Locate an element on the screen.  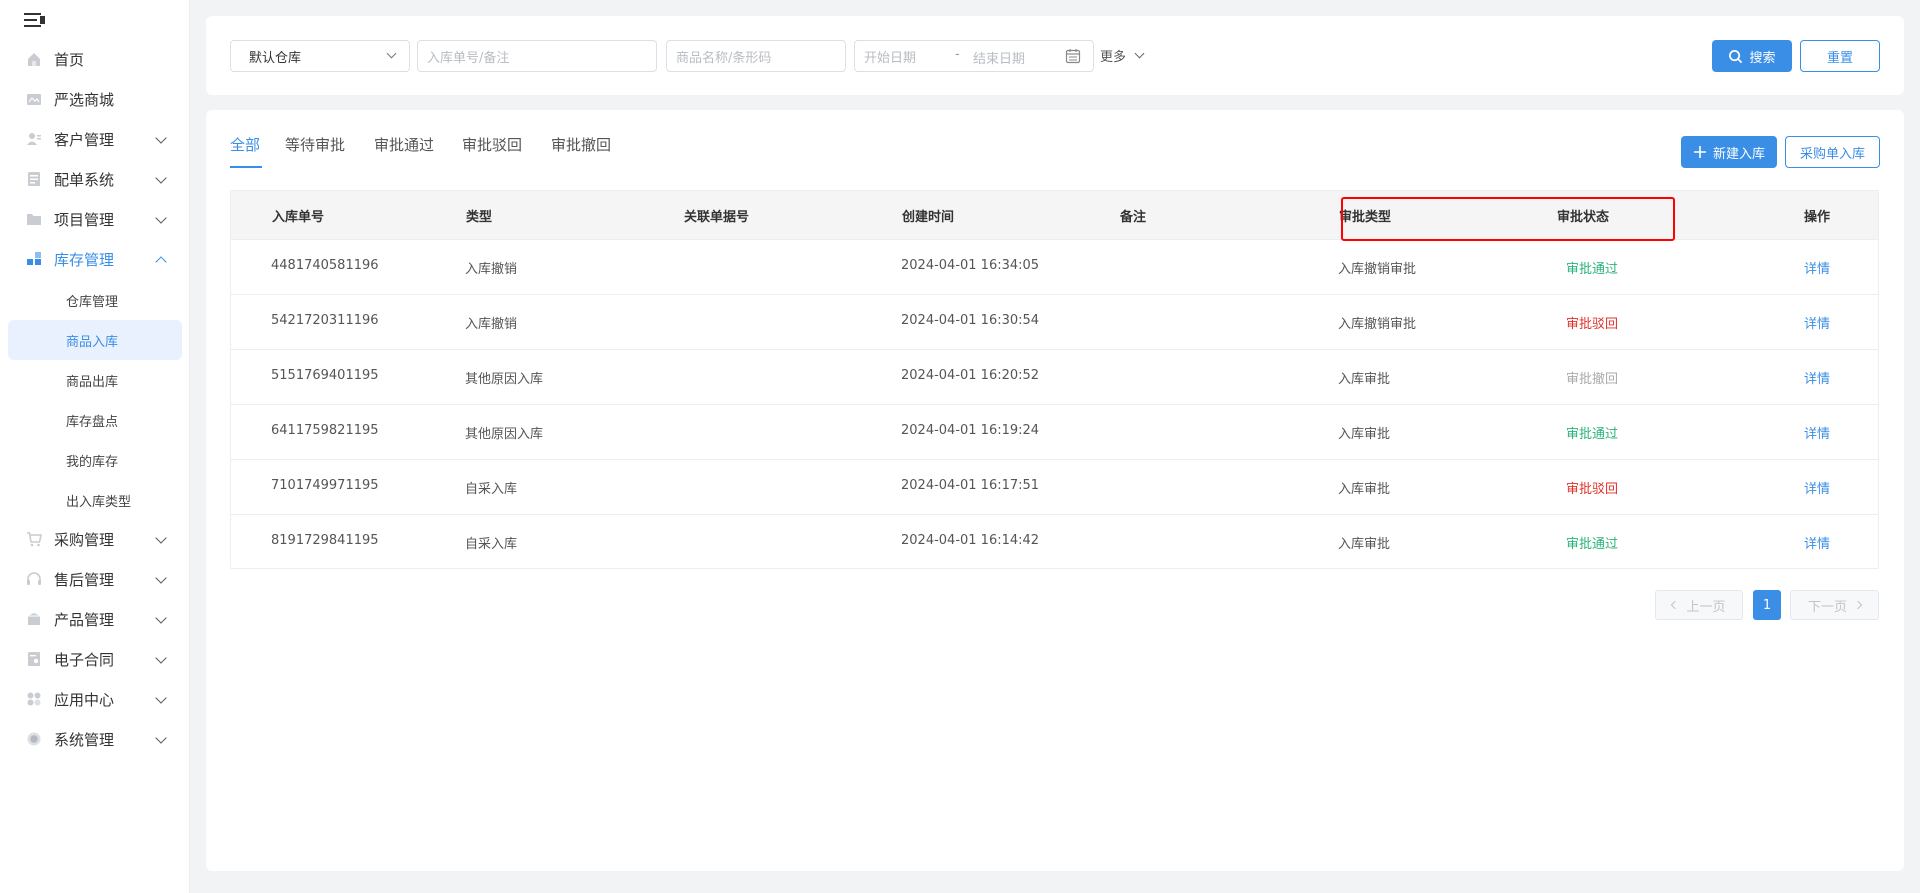
nav-label: 售后管理 is located at coordinates (84, 579).